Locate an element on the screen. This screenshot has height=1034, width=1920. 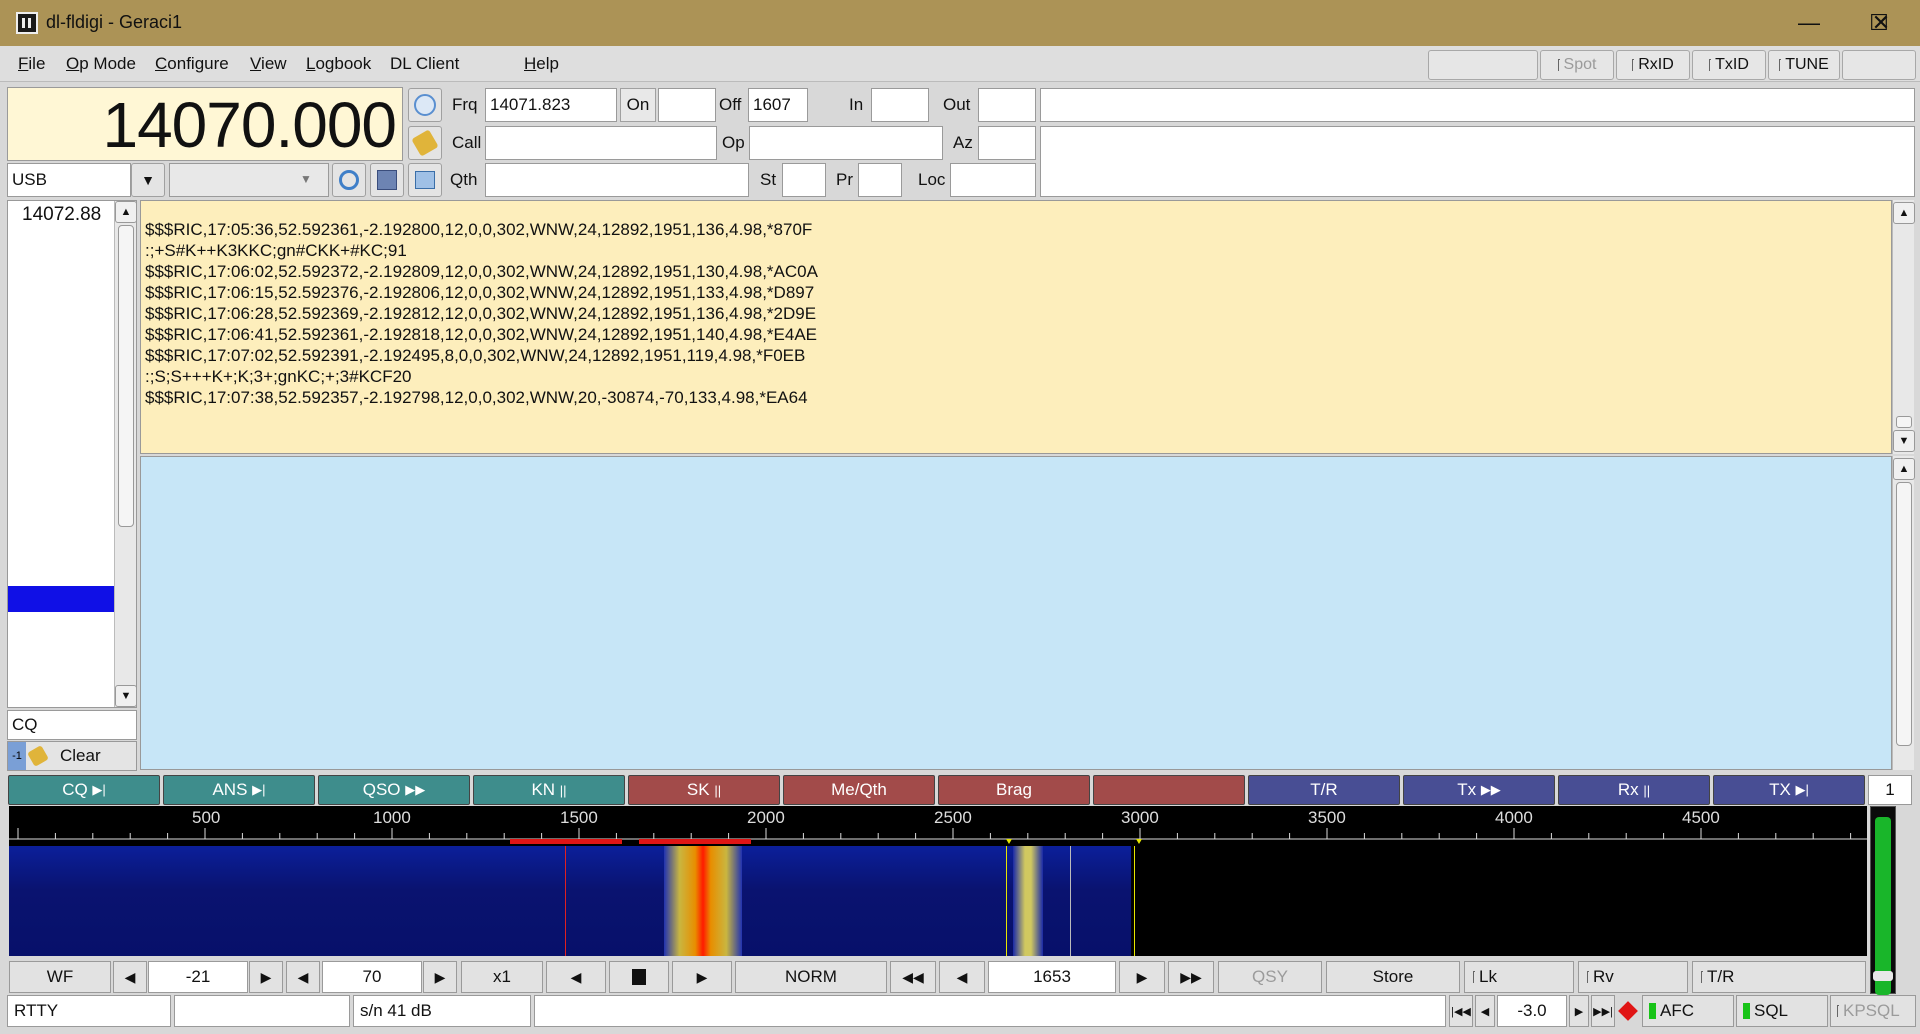
mode-status: RTTY is located at coordinates (89, 1011).